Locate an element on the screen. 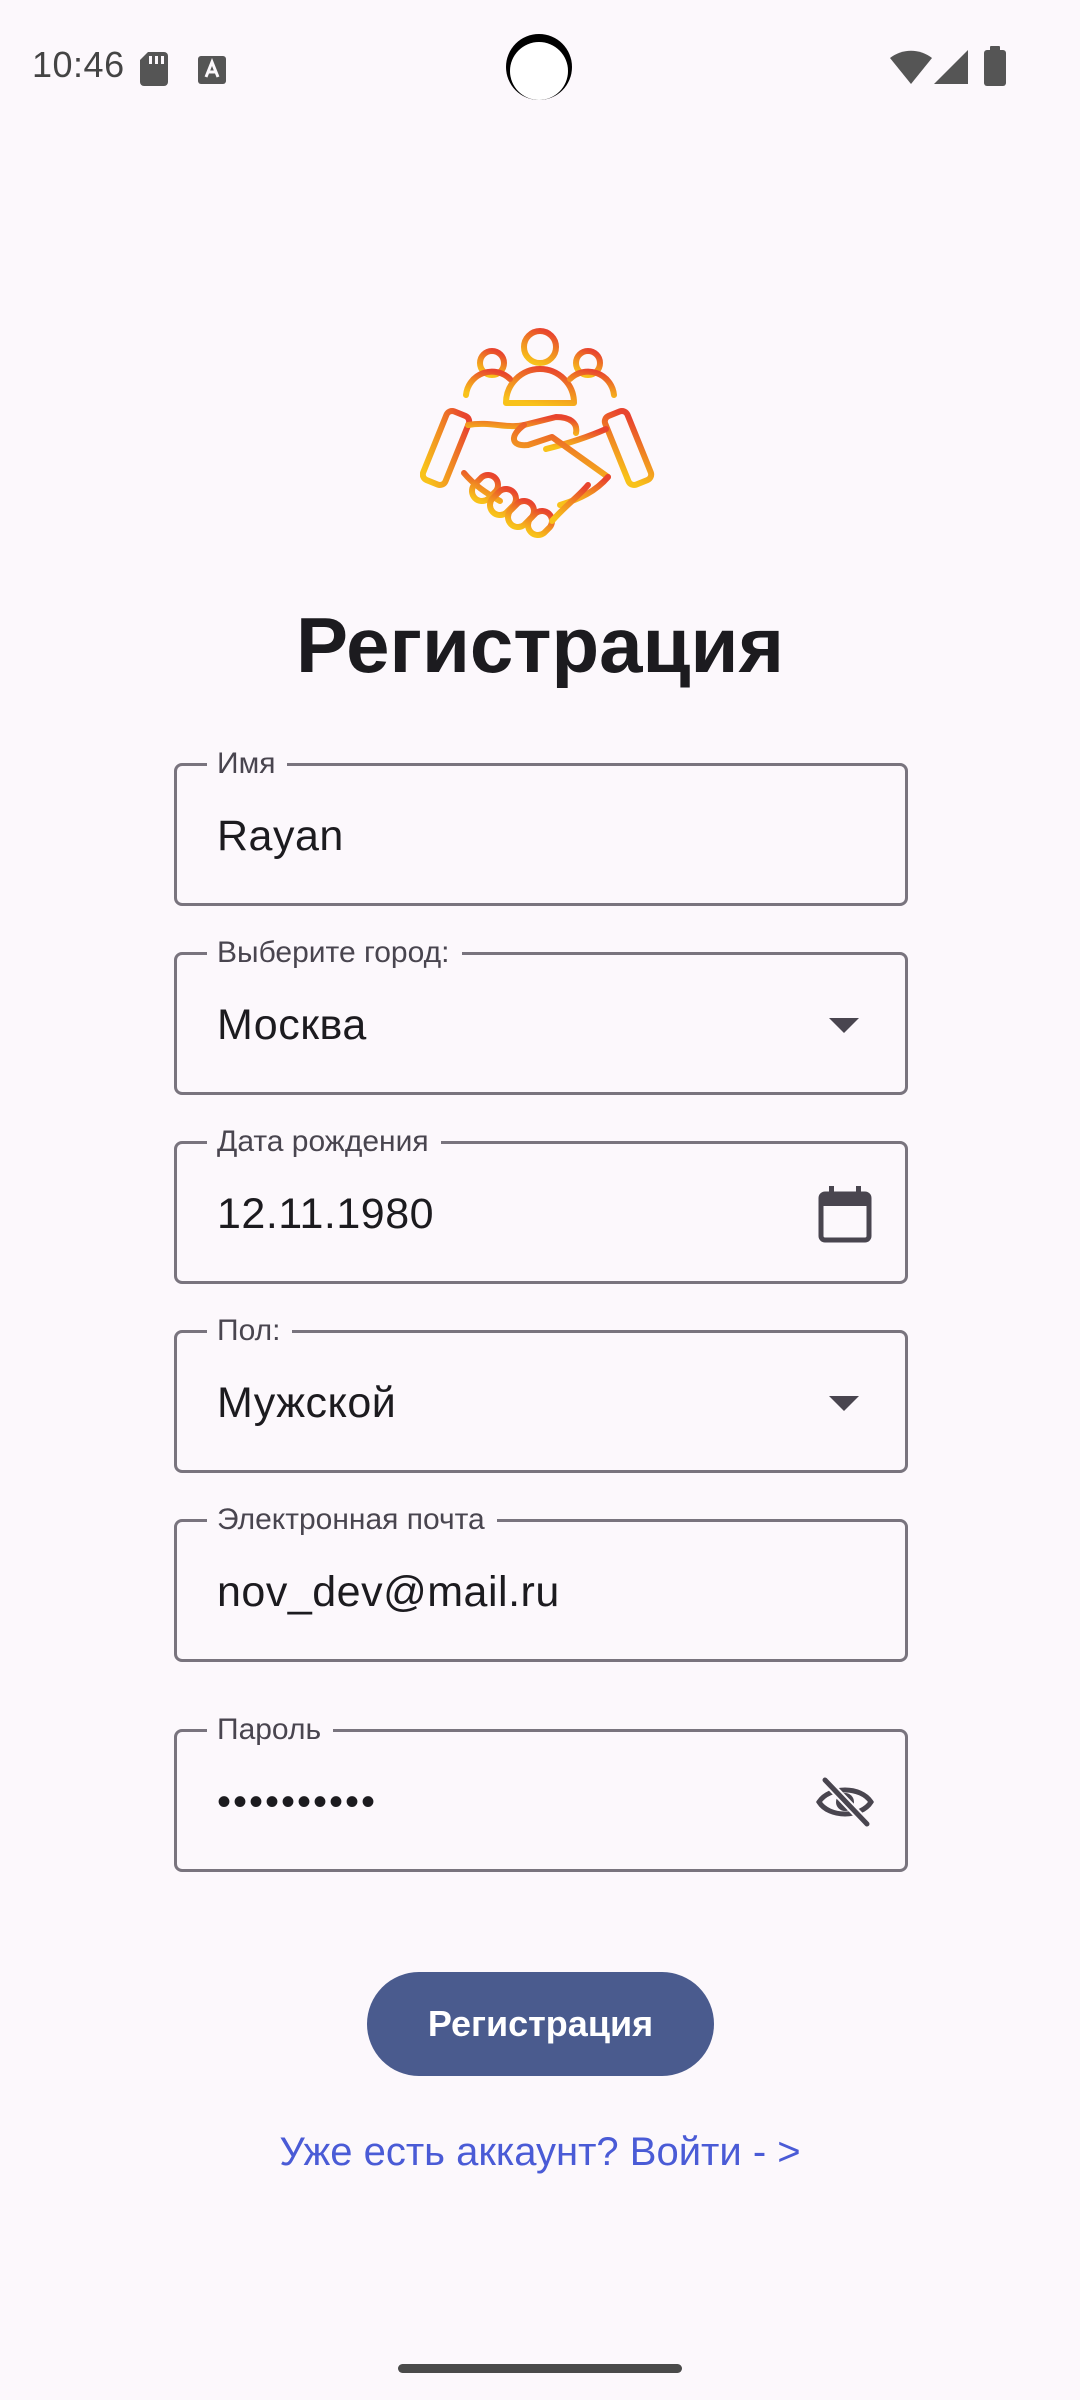 This screenshot has height=2400, width=1080. name-field-label: Имя is located at coordinates (247, 764).